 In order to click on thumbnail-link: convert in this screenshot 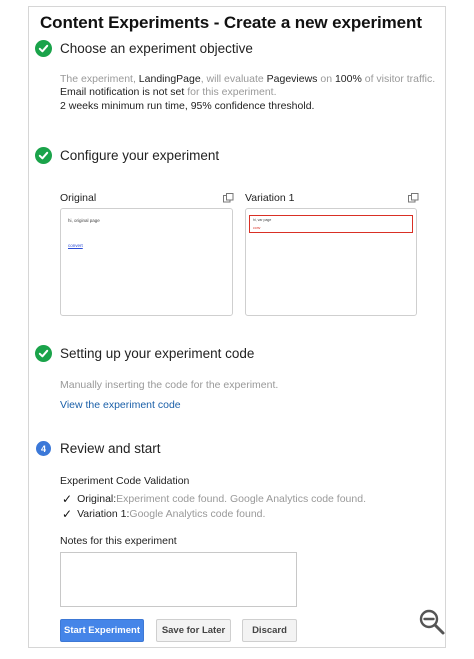, I will do `click(75, 245)`.